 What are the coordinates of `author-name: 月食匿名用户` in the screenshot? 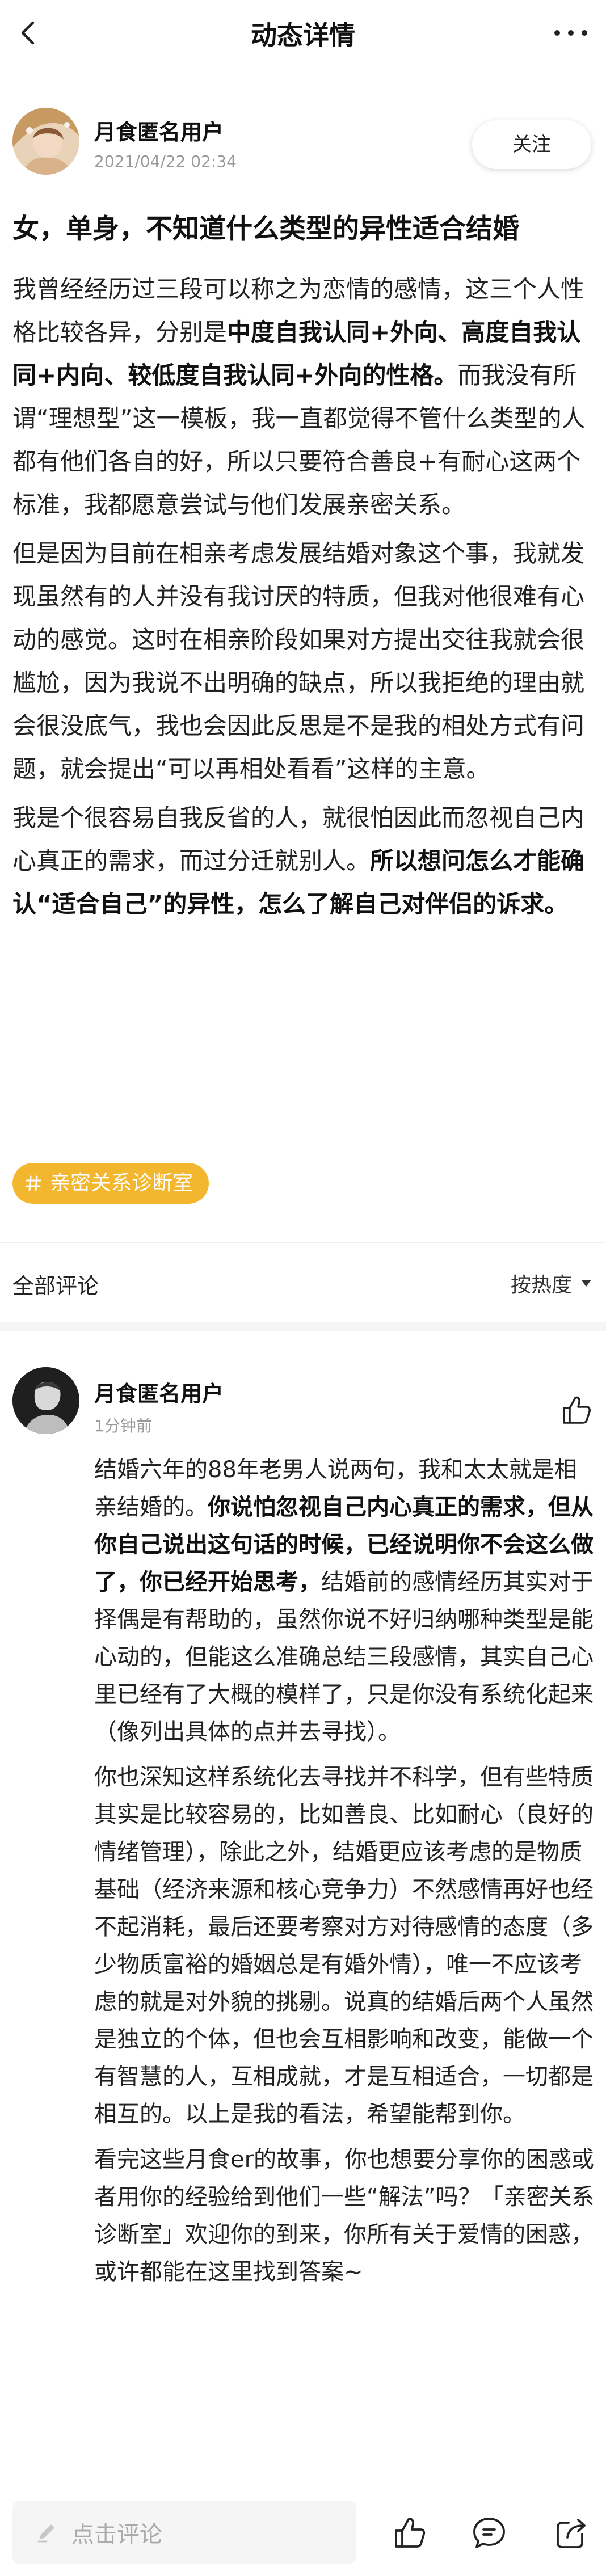 It's located at (159, 130).